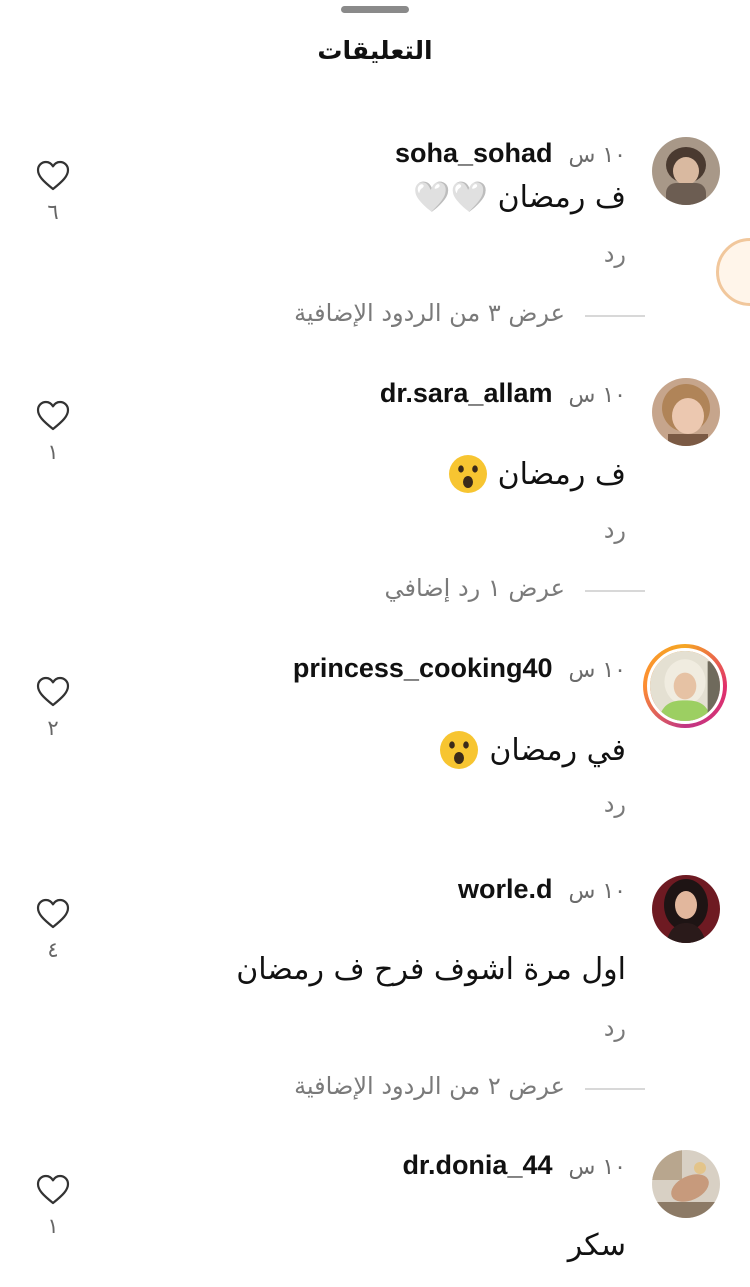 This screenshot has height=1287, width=750. What do you see at coordinates (475, 588) in the screenshot?
I see `view-replies-label: عرض ١ رد إضافي` at bounding box center [475, 588].